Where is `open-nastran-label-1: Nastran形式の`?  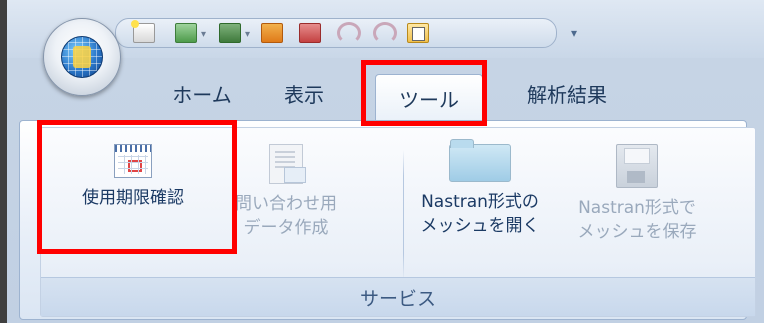
open-nastran-label-1: Nastran形式の is located at coordinates (480, 202).